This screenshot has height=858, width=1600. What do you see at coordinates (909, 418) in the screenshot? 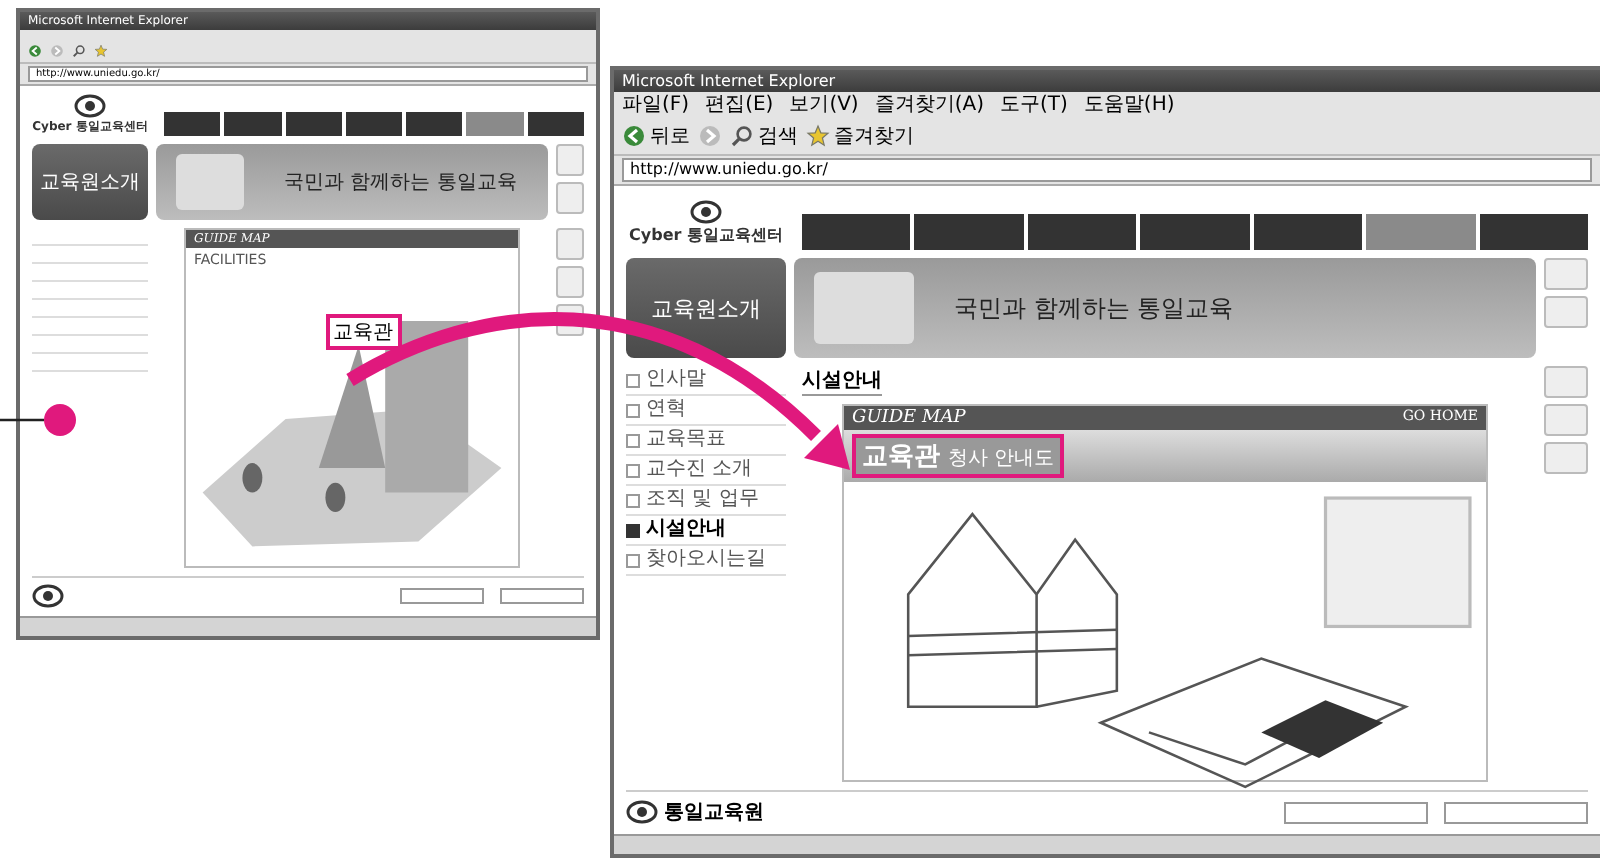
I see `panel-title: GUIDE MAP` at bounding box center [909, 418].